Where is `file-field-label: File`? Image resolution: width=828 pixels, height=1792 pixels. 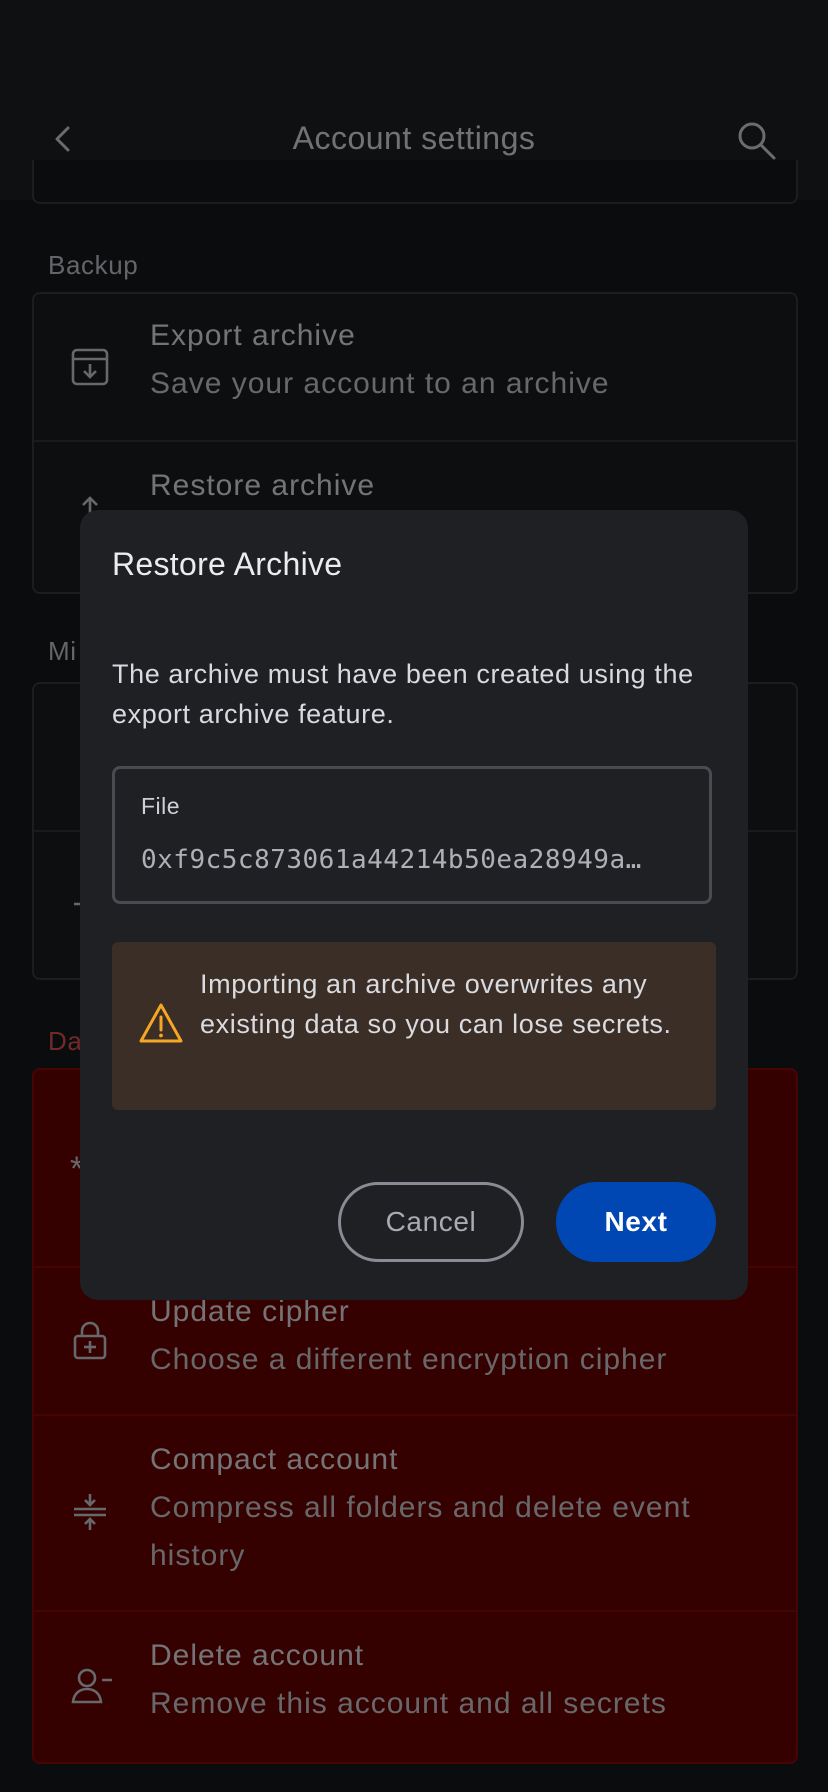
file-field-label: File is located at coordinates (161, 806).